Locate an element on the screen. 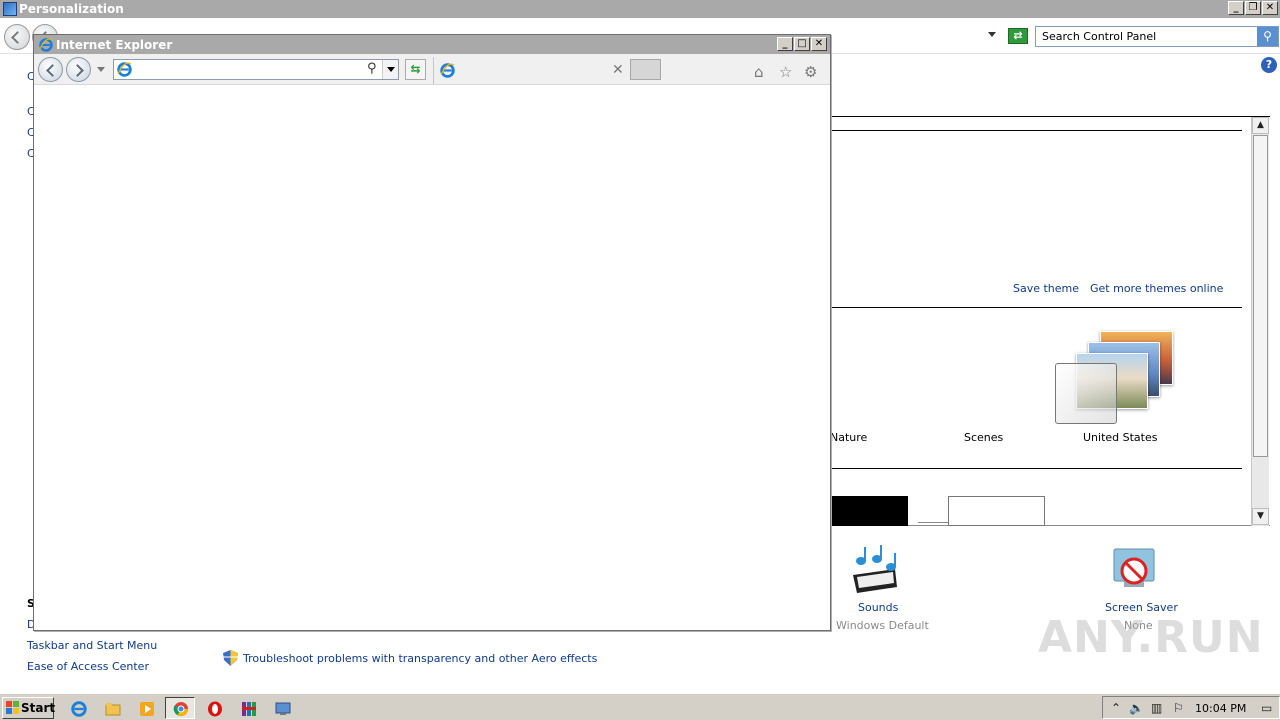 This screenshot has width=1280, height=720. action-center-flag-icon: ⚐ is located at coordinates (1178, 708).